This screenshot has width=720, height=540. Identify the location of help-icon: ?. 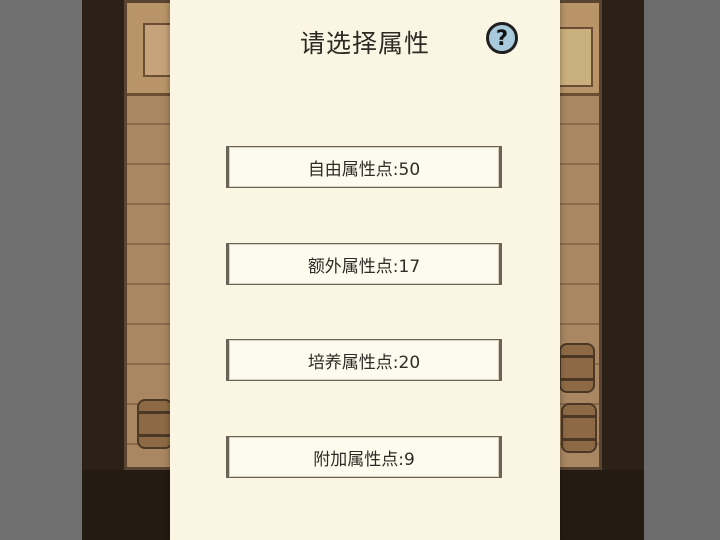
(502, 38).